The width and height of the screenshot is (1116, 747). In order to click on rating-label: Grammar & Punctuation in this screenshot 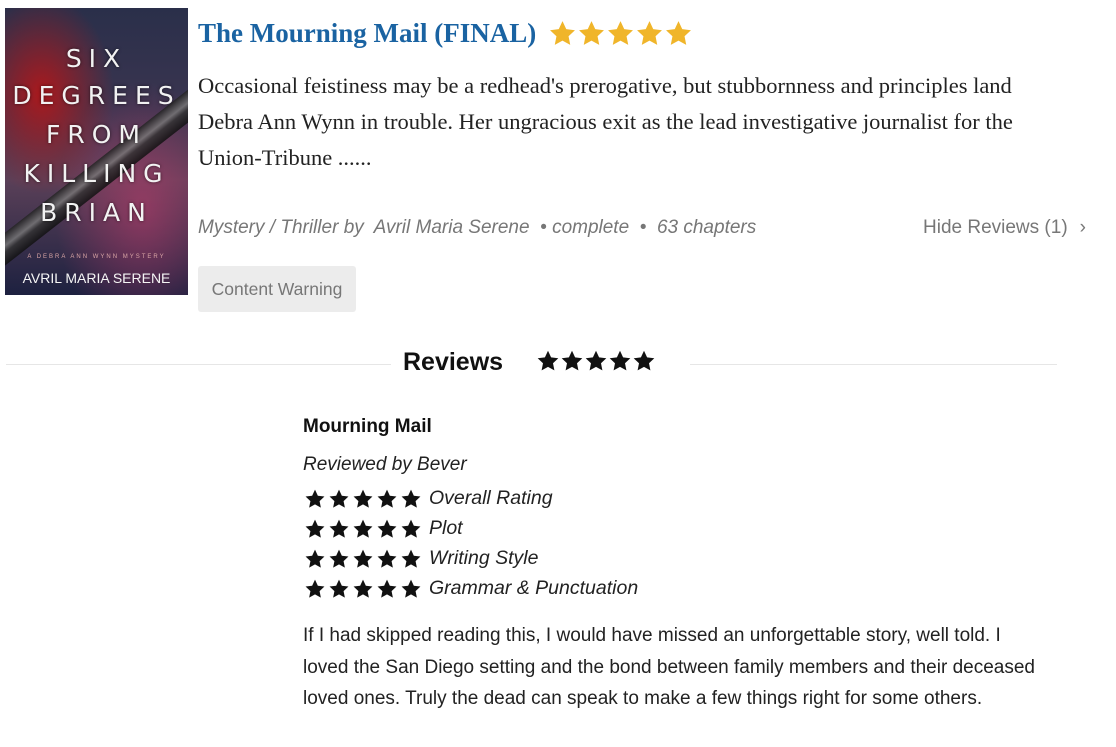, I will do `click(534, 588)`.